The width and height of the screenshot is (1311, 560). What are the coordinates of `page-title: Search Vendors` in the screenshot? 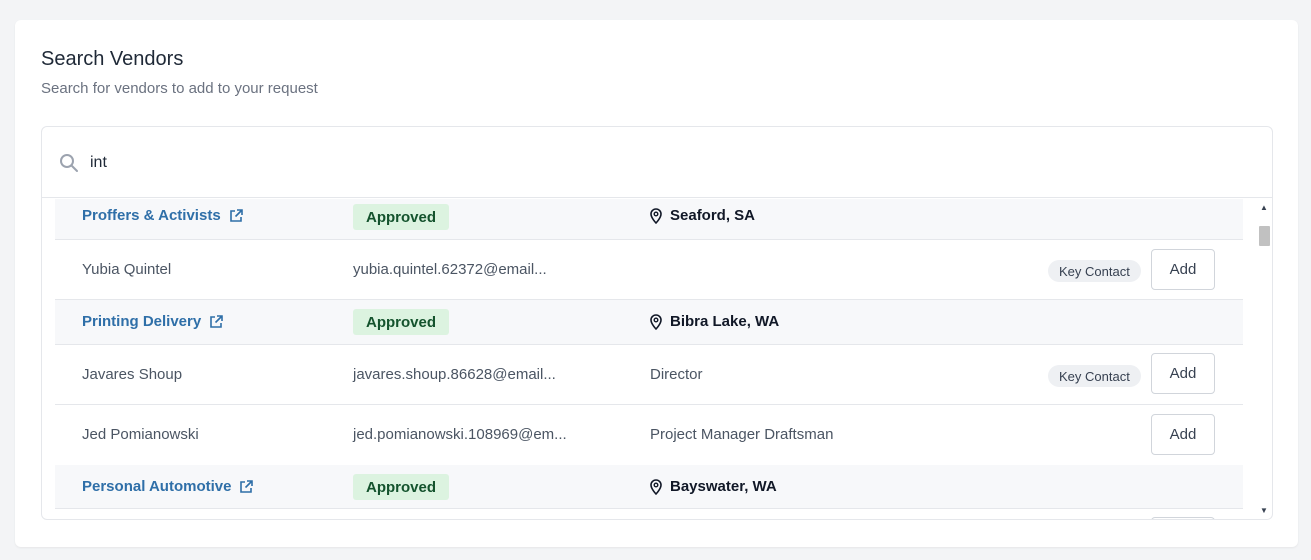 It's located at (112, 59).